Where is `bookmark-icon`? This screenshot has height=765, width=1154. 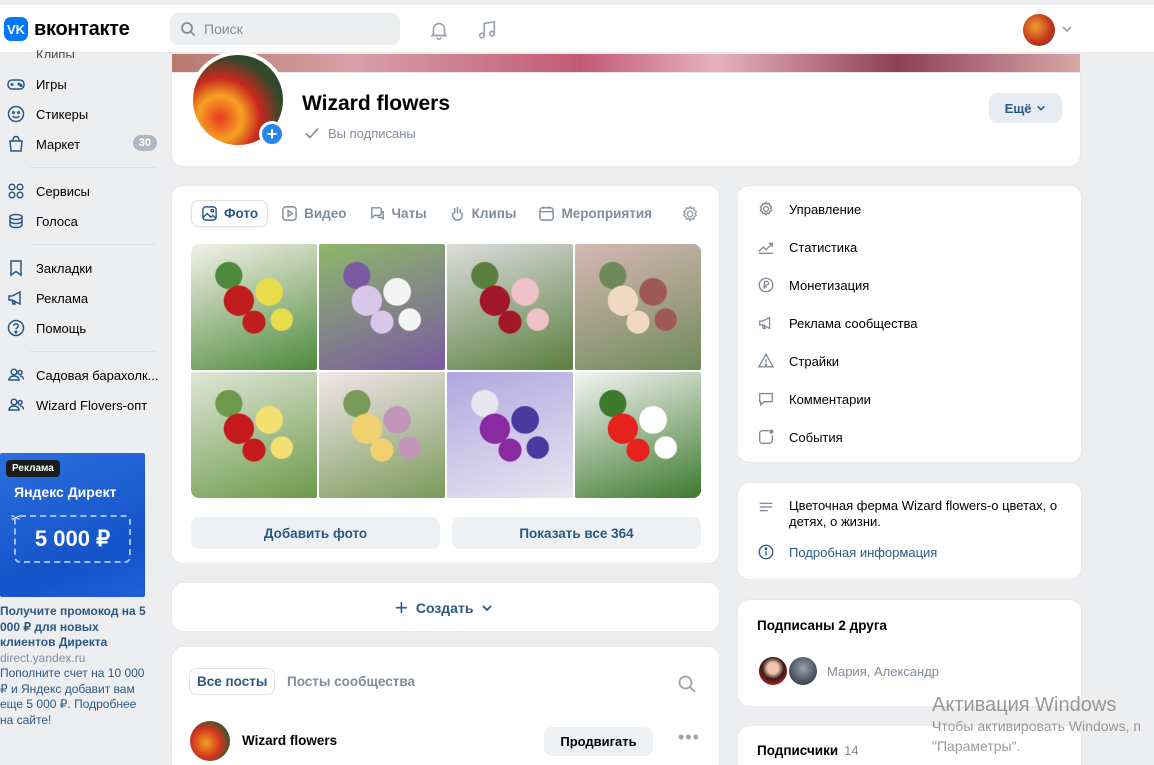 bookmark-icon is located at coordinates (16, 268).